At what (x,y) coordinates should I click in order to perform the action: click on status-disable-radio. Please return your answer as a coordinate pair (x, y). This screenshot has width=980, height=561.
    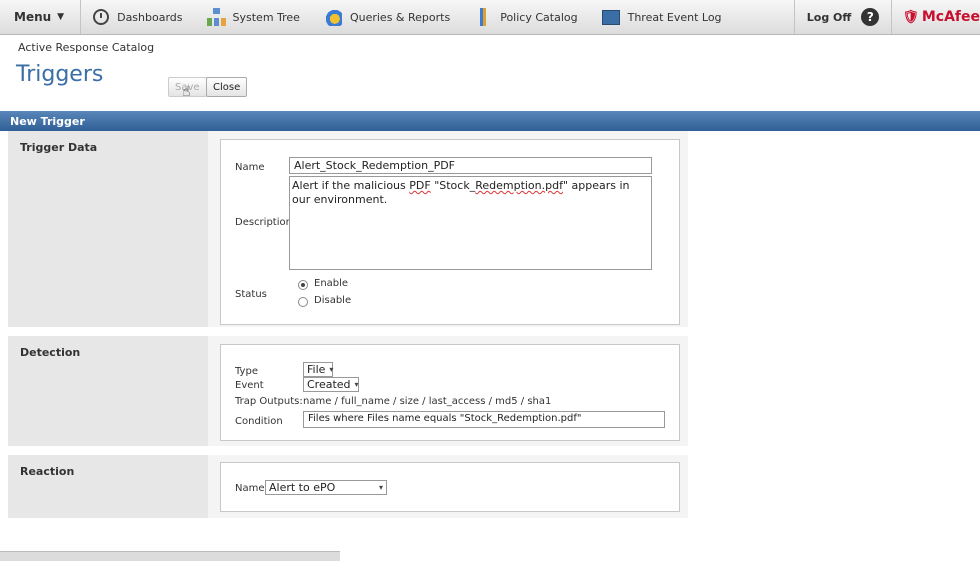
    Looking at the image, I should click on (303, 302).